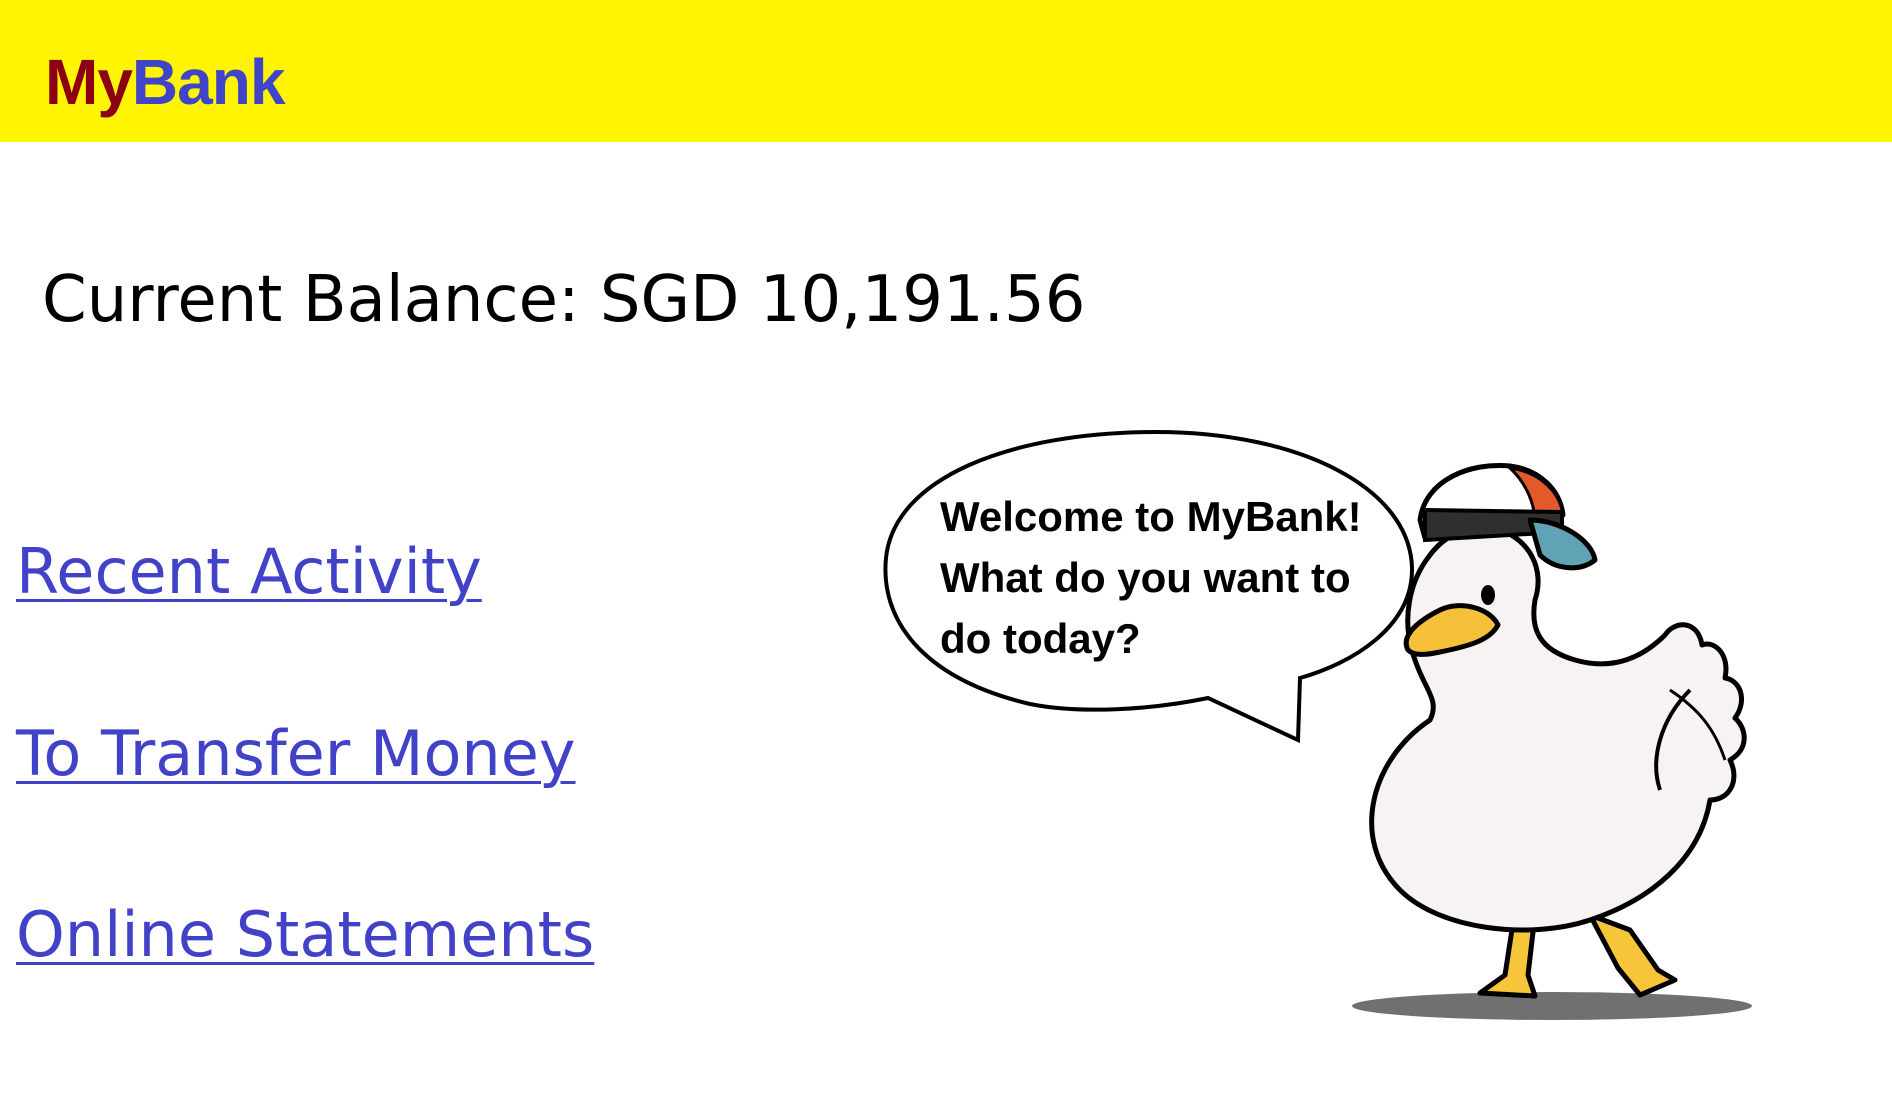  Describe the element at coordinates (564, 300) in the screenshot. I see `current-balance: Current Balance: SGD 10,191.56` at that location.